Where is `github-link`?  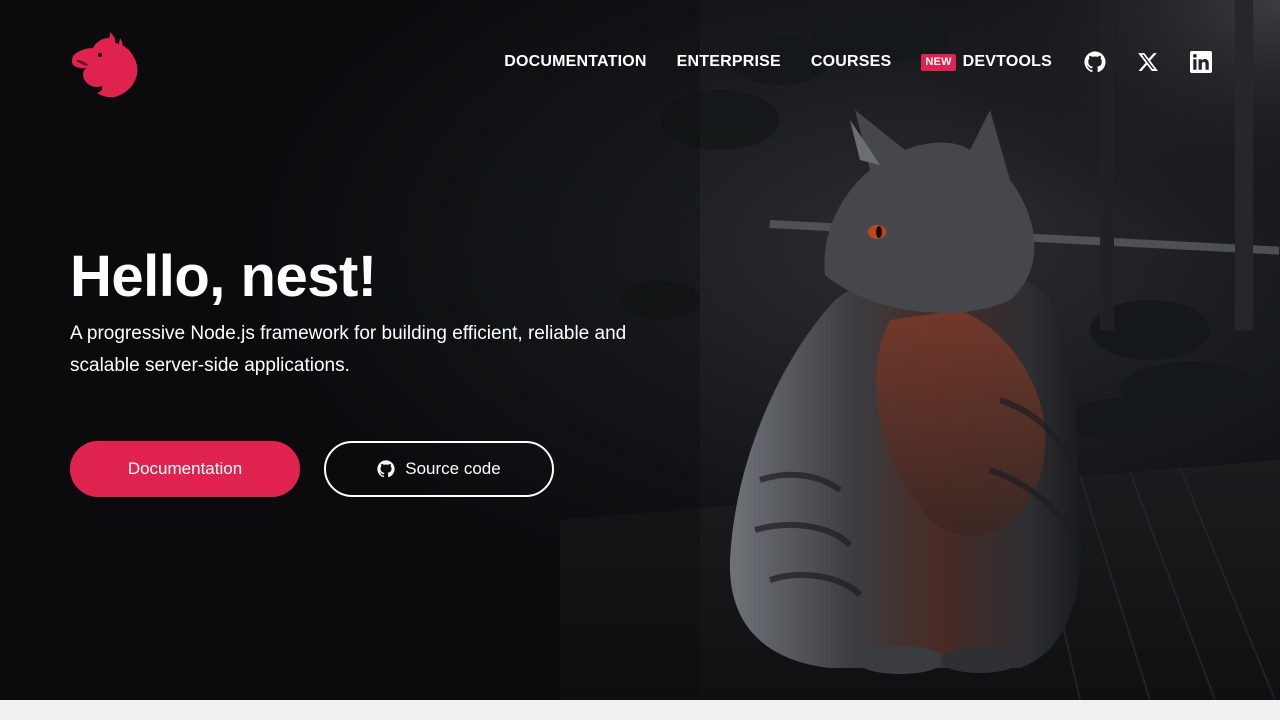
github-link is located at coordinates (1095, 62).